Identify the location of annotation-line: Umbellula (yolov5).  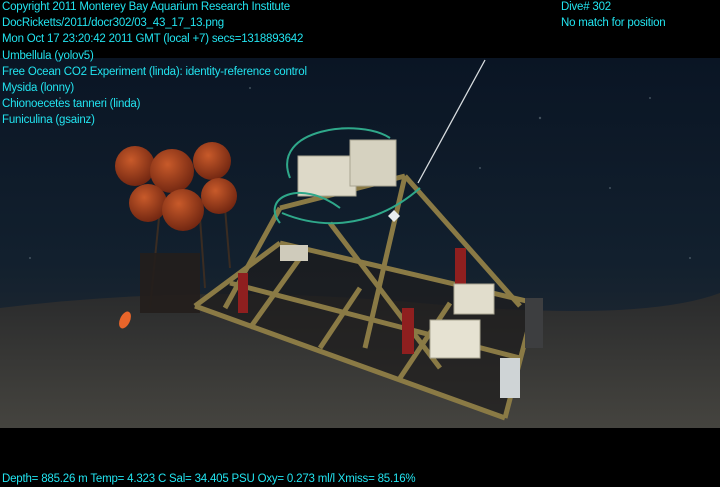
(48, 55).